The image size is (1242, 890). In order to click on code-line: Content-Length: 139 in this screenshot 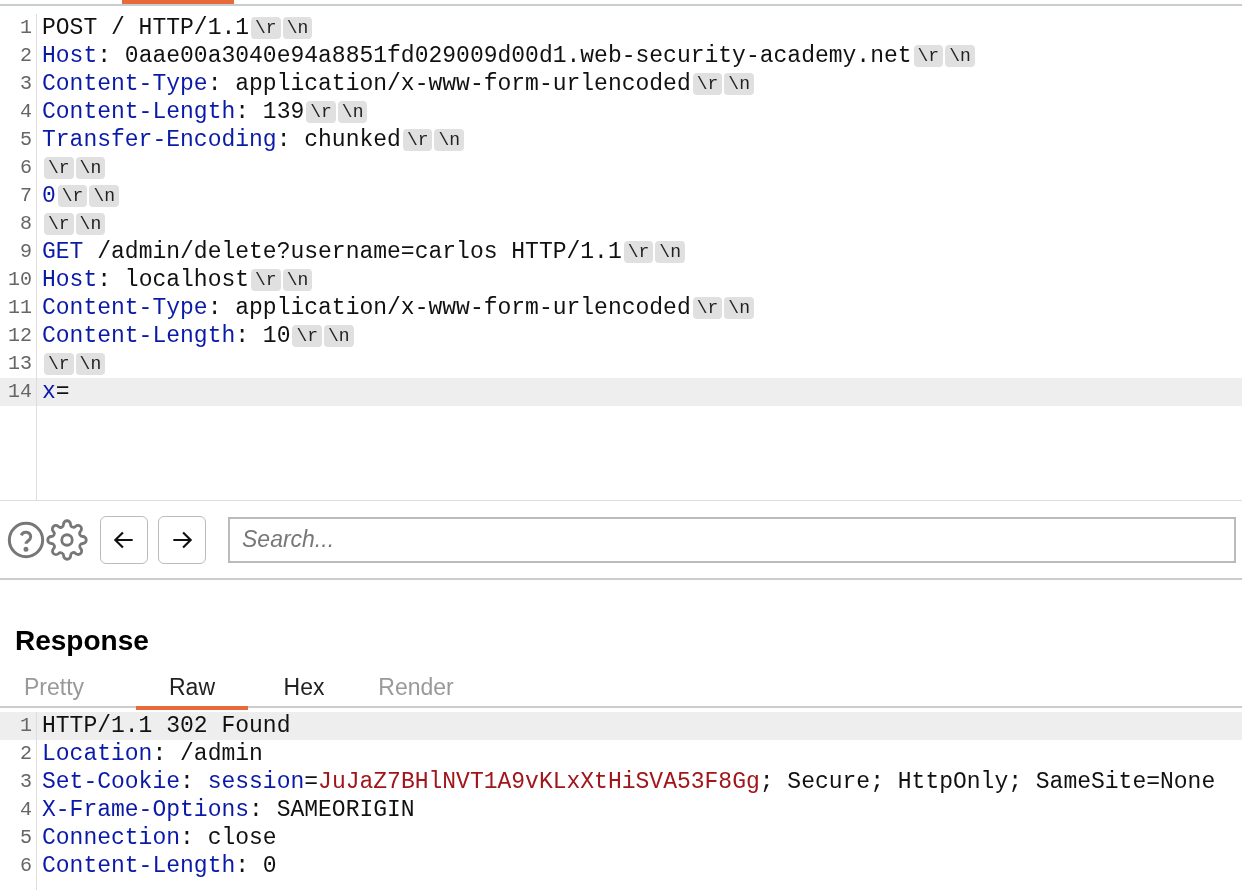, I will do `click(173, 112)`.